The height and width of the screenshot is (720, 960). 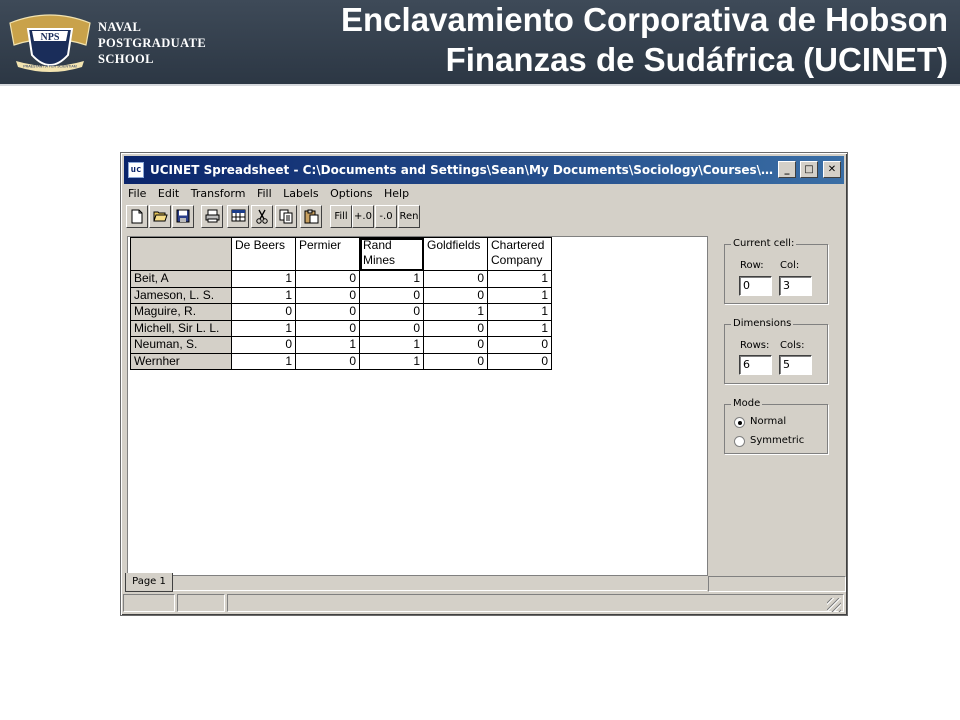 What do you see at coordinates (160, 216) in the screenshot?
I see `open-button` at bounding box center [160, 216].